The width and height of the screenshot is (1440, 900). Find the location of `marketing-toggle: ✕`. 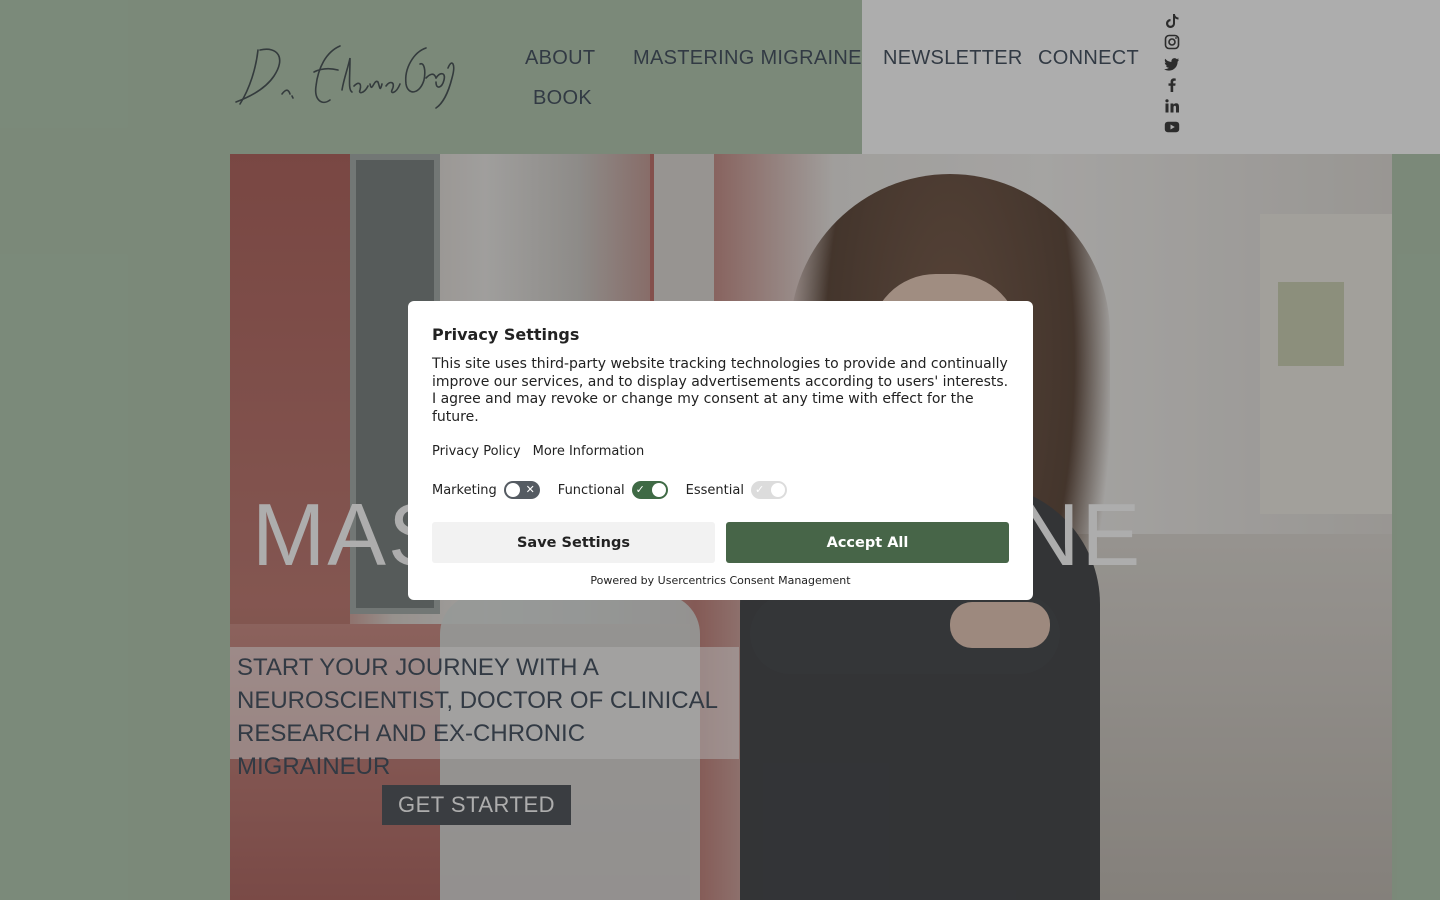

marketing-toggle: ✕ is located at coordinates (521, 490).